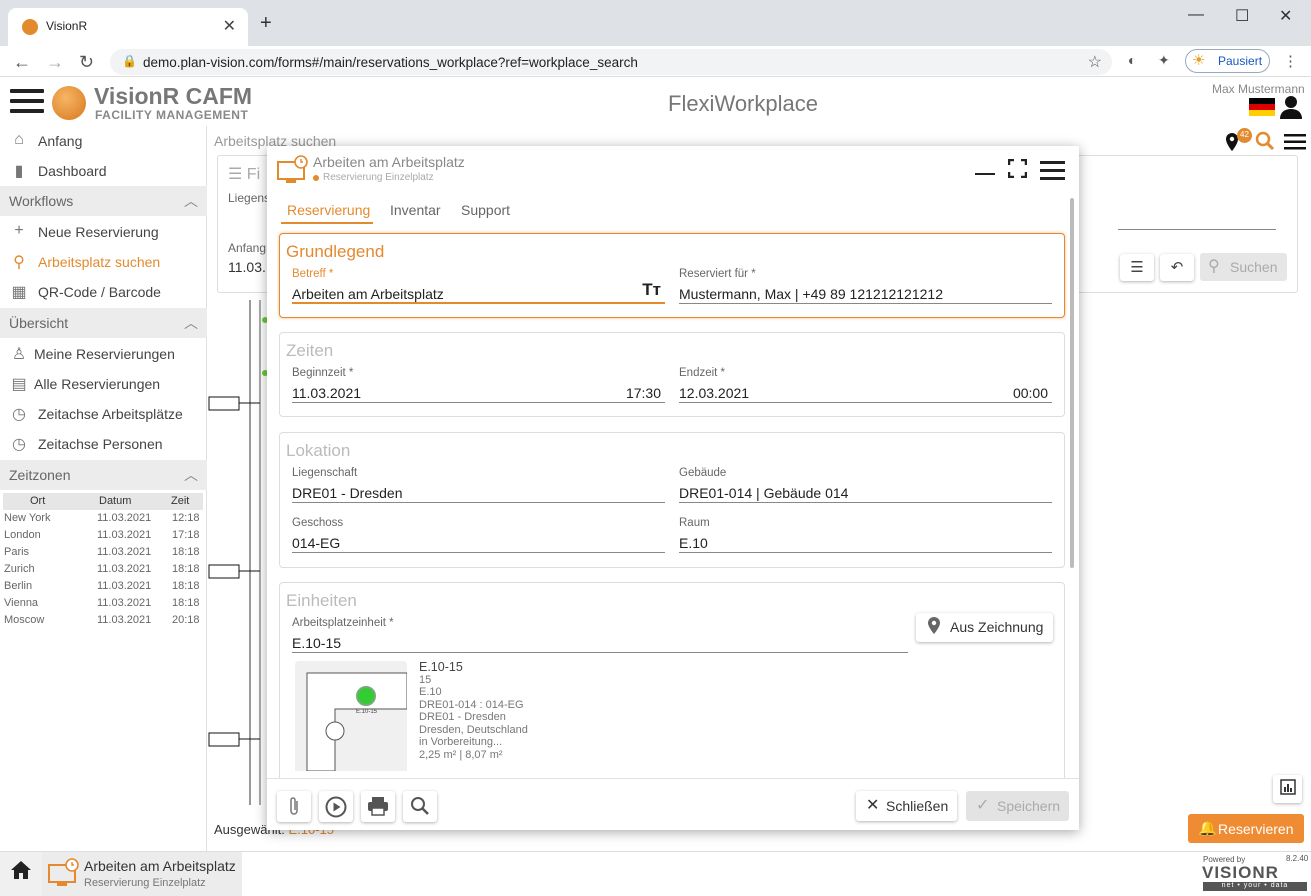  Describe the element at coordinates (103, 569) in the screenshot. I see `table-row: Zurich 11.03.2021 18:18` at that location.